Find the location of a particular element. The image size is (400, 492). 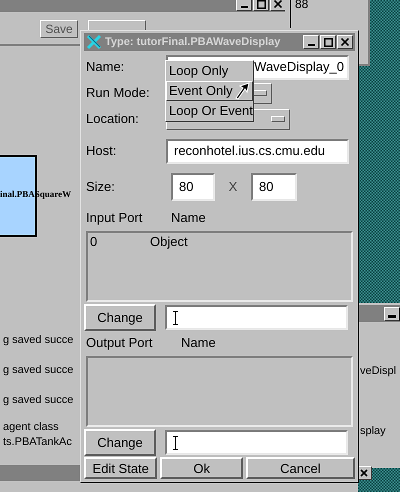

log-line: agent class is located at coordinates (31, 427).